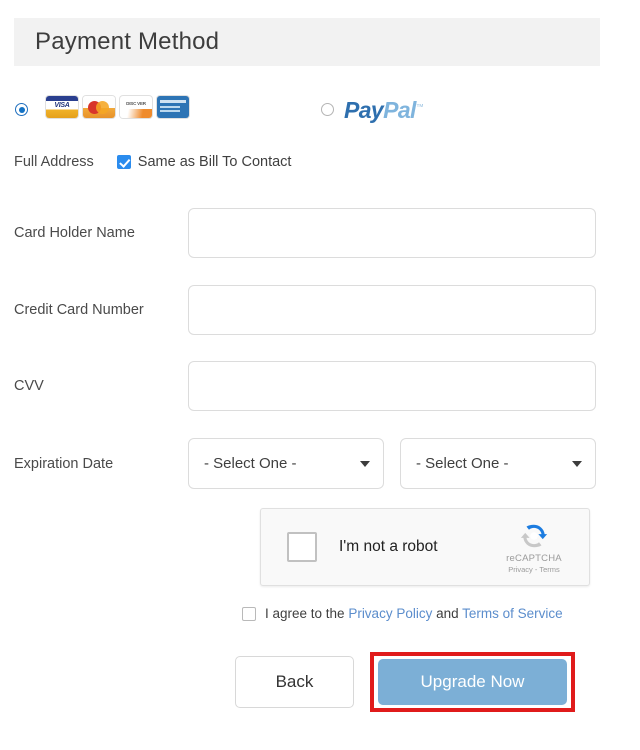 The height and width of the screenshot is (750, 640). Describe the element at coordinates (249, 613) in the screenshot. I see `agreement-checkbox` at that location.